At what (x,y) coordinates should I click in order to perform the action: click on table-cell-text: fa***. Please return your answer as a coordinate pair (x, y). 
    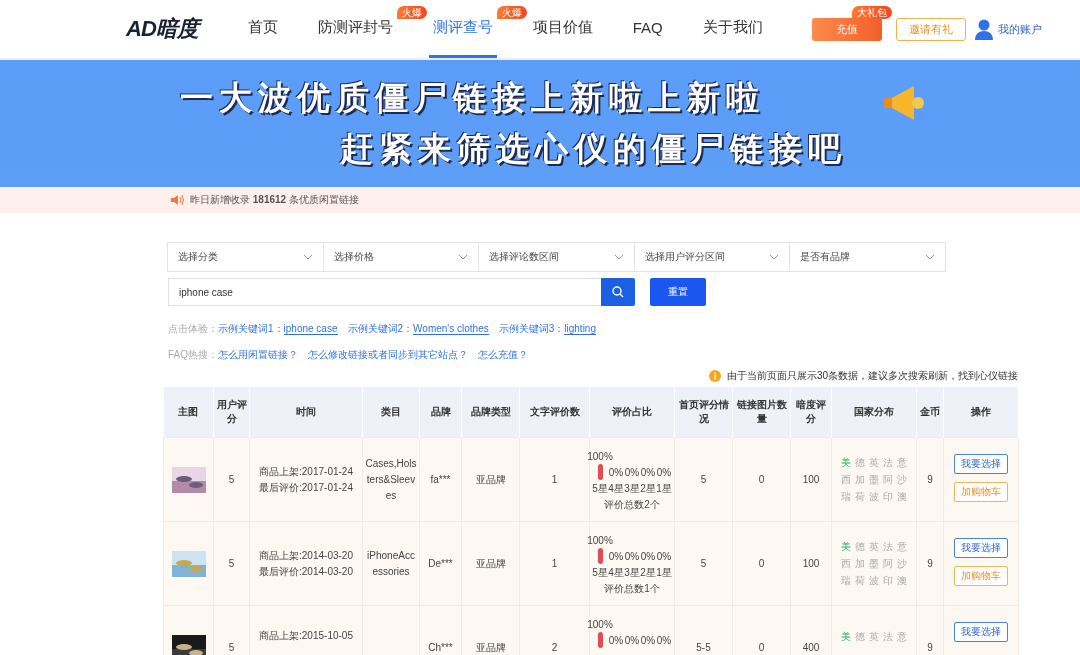
    Looking at the image, I should click on (440, 479).